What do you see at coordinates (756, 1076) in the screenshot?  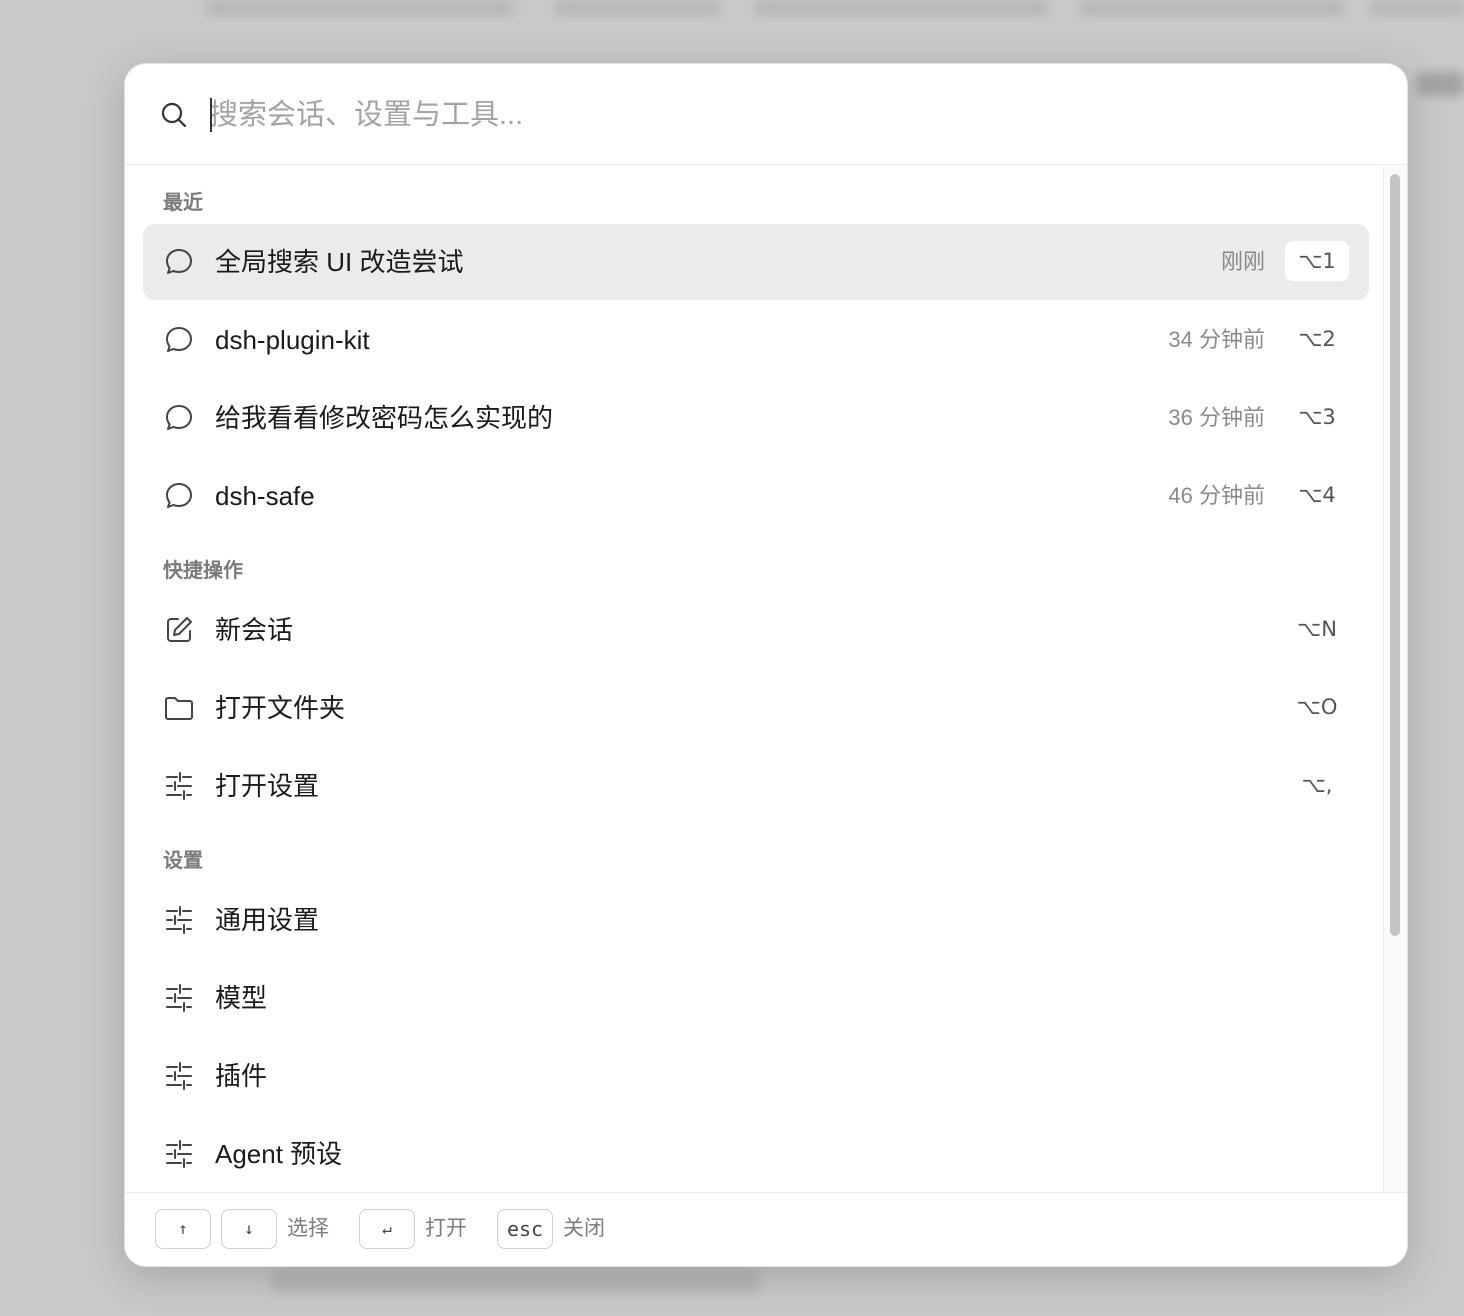 I see `settings-item-plugins: 插件` at bounding box center [756, 1076].